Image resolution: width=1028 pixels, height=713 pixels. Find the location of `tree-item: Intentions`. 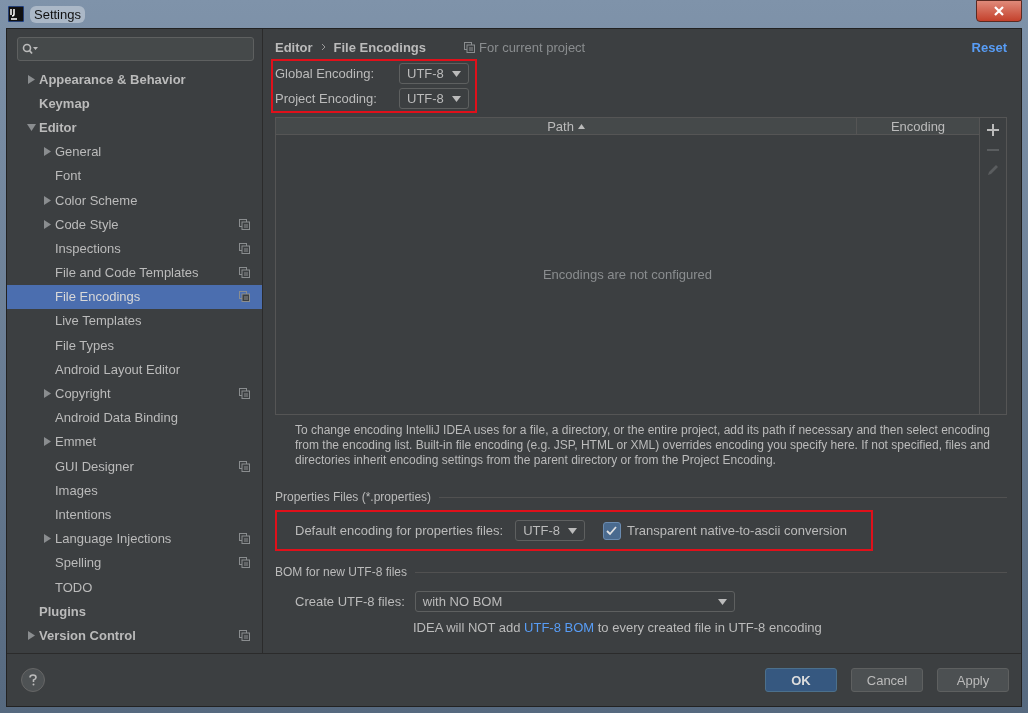

tree-item: Intentions is located at coordinates (134, 514).